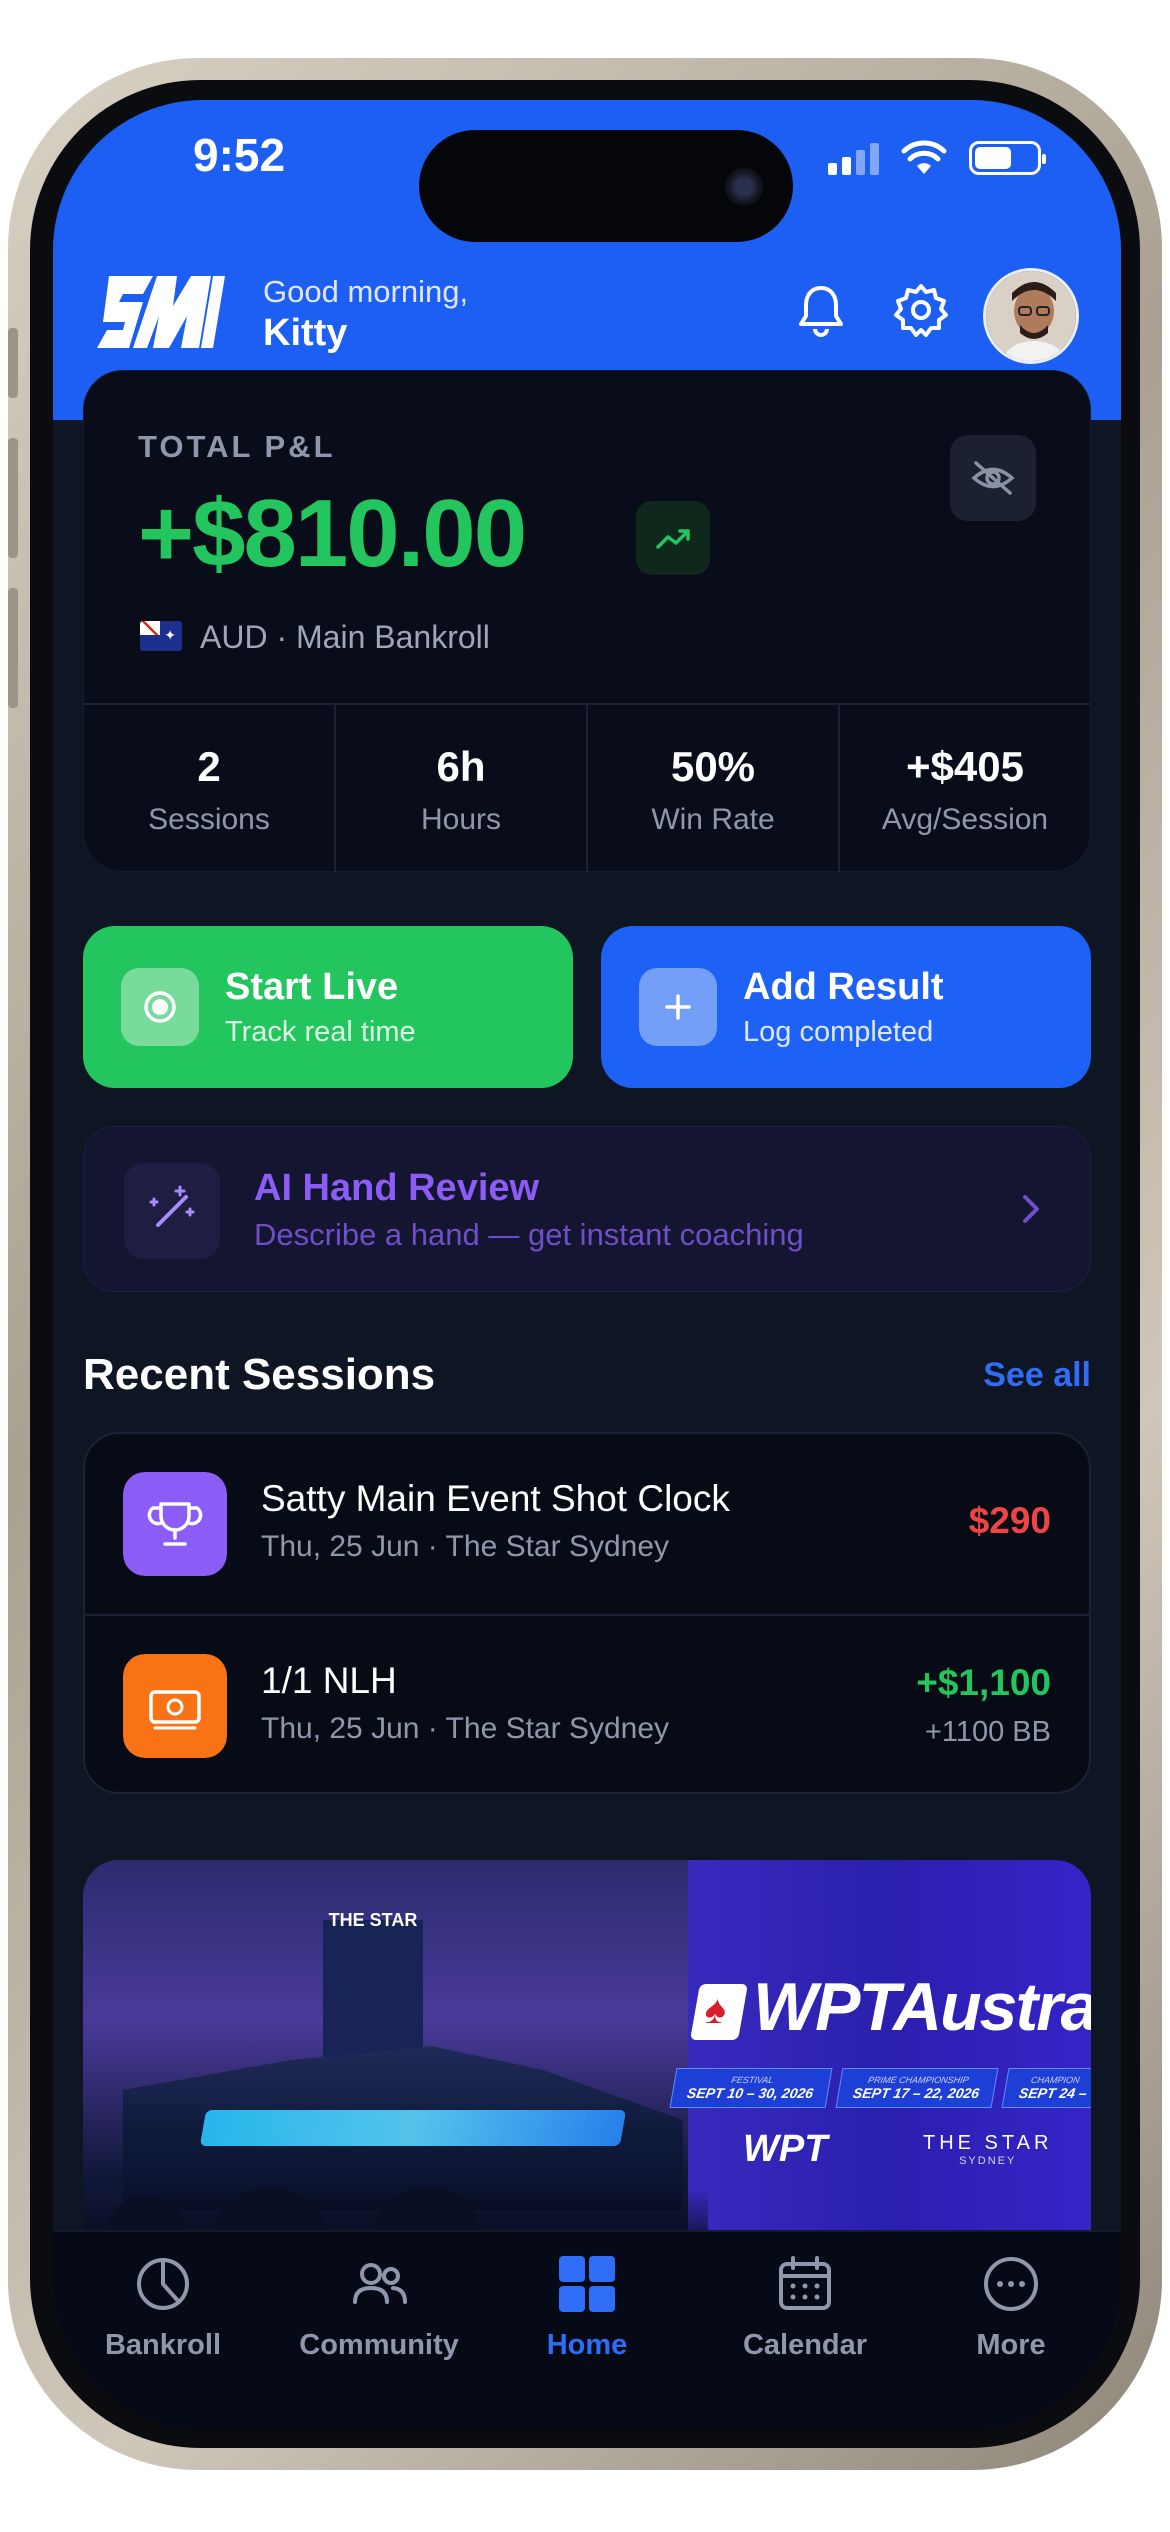 The image size is (1170, 2532). Describe the element at coordinates (397, 1188) in the screenshot. I see `ai-review-title: AI Hand Review` at that location.